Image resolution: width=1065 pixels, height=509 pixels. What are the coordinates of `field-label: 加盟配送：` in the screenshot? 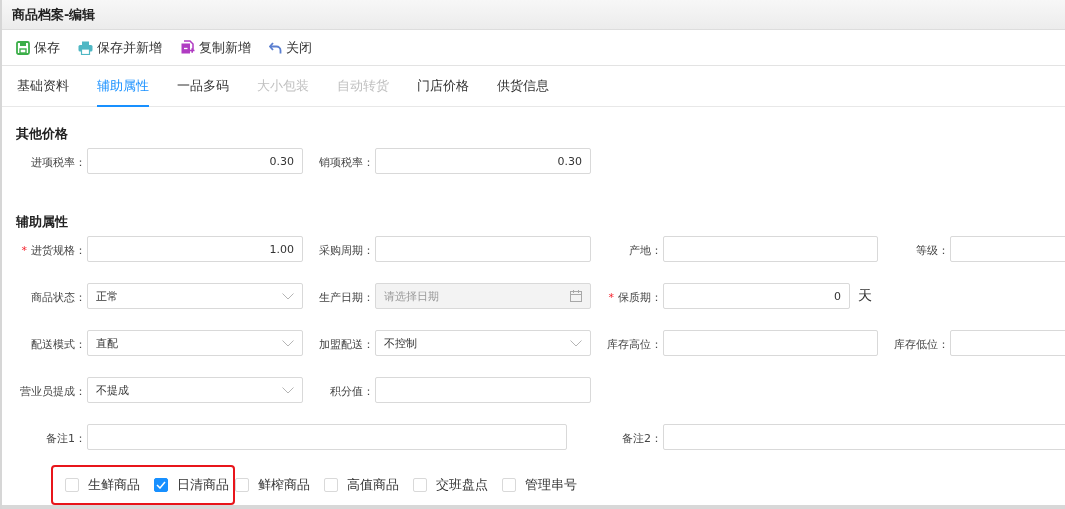 It's located at (346, 344).